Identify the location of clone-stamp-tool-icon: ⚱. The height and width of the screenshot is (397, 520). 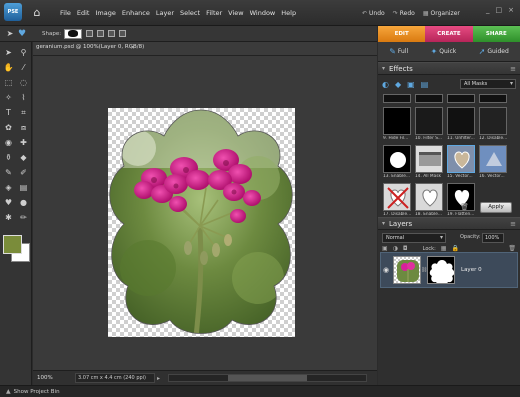
(8, 158).